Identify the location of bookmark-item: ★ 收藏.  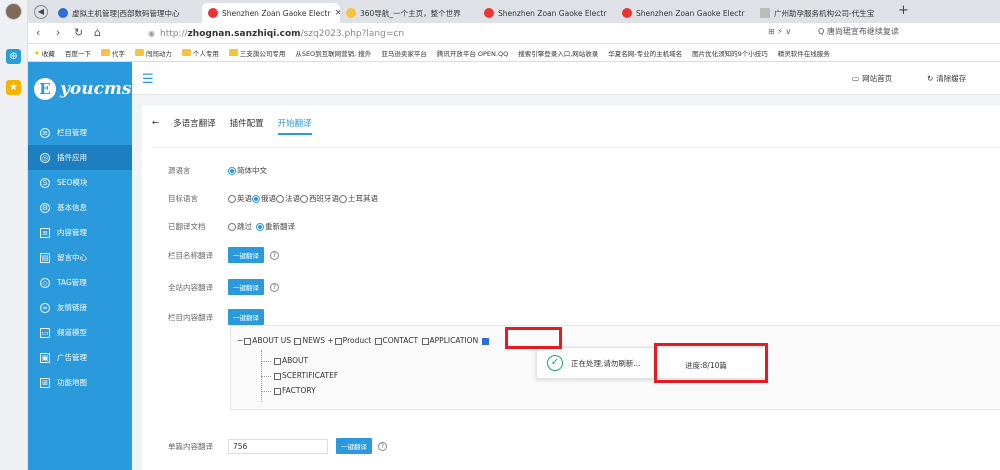
(44, 53).